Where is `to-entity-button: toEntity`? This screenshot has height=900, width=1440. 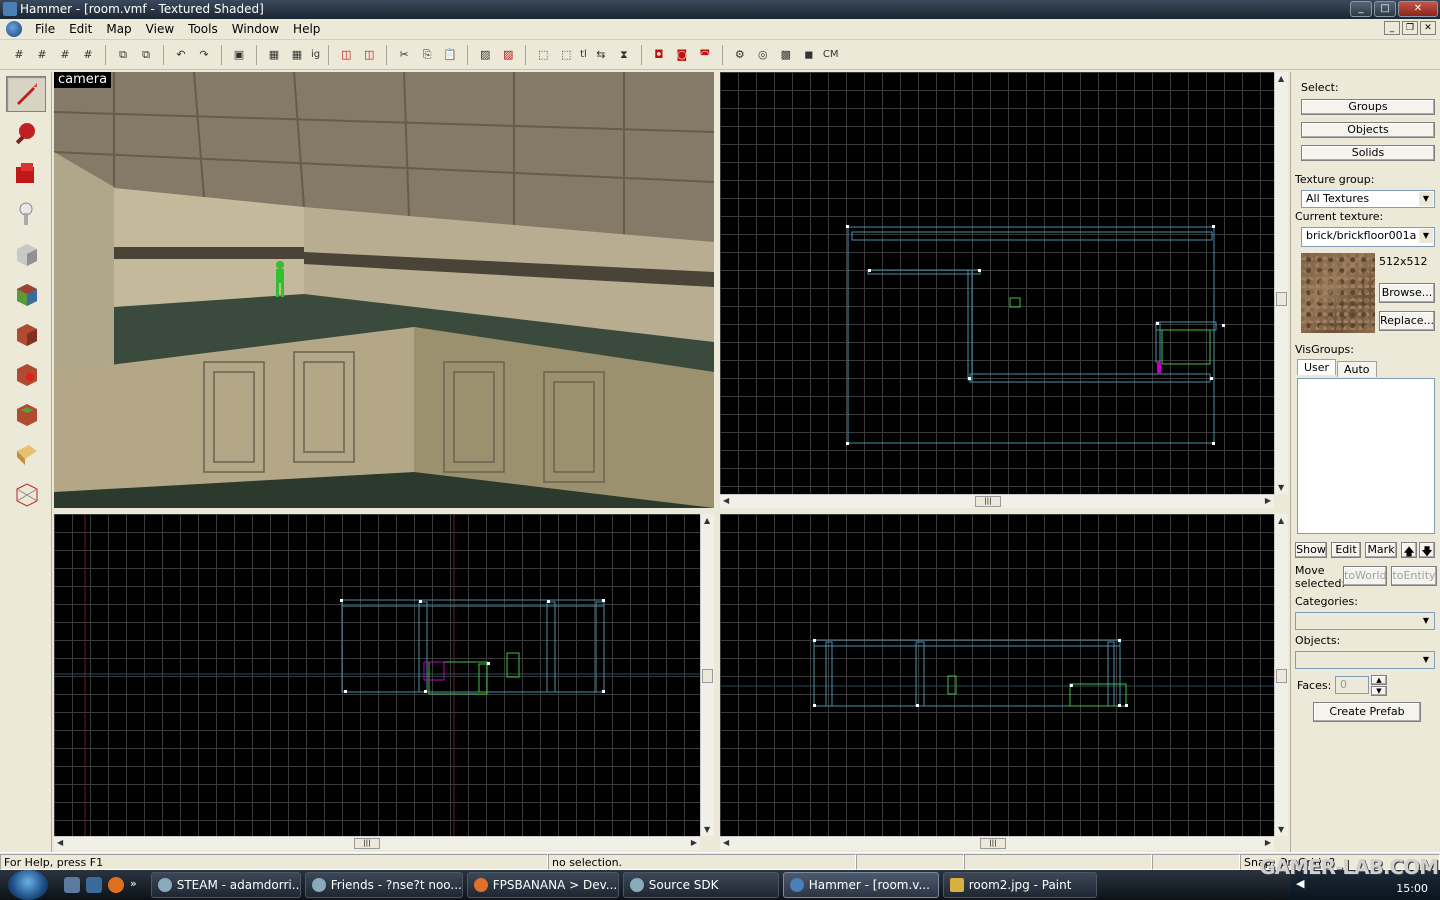 to-entity-button: toEntity is located at coordinates (1414, 576).